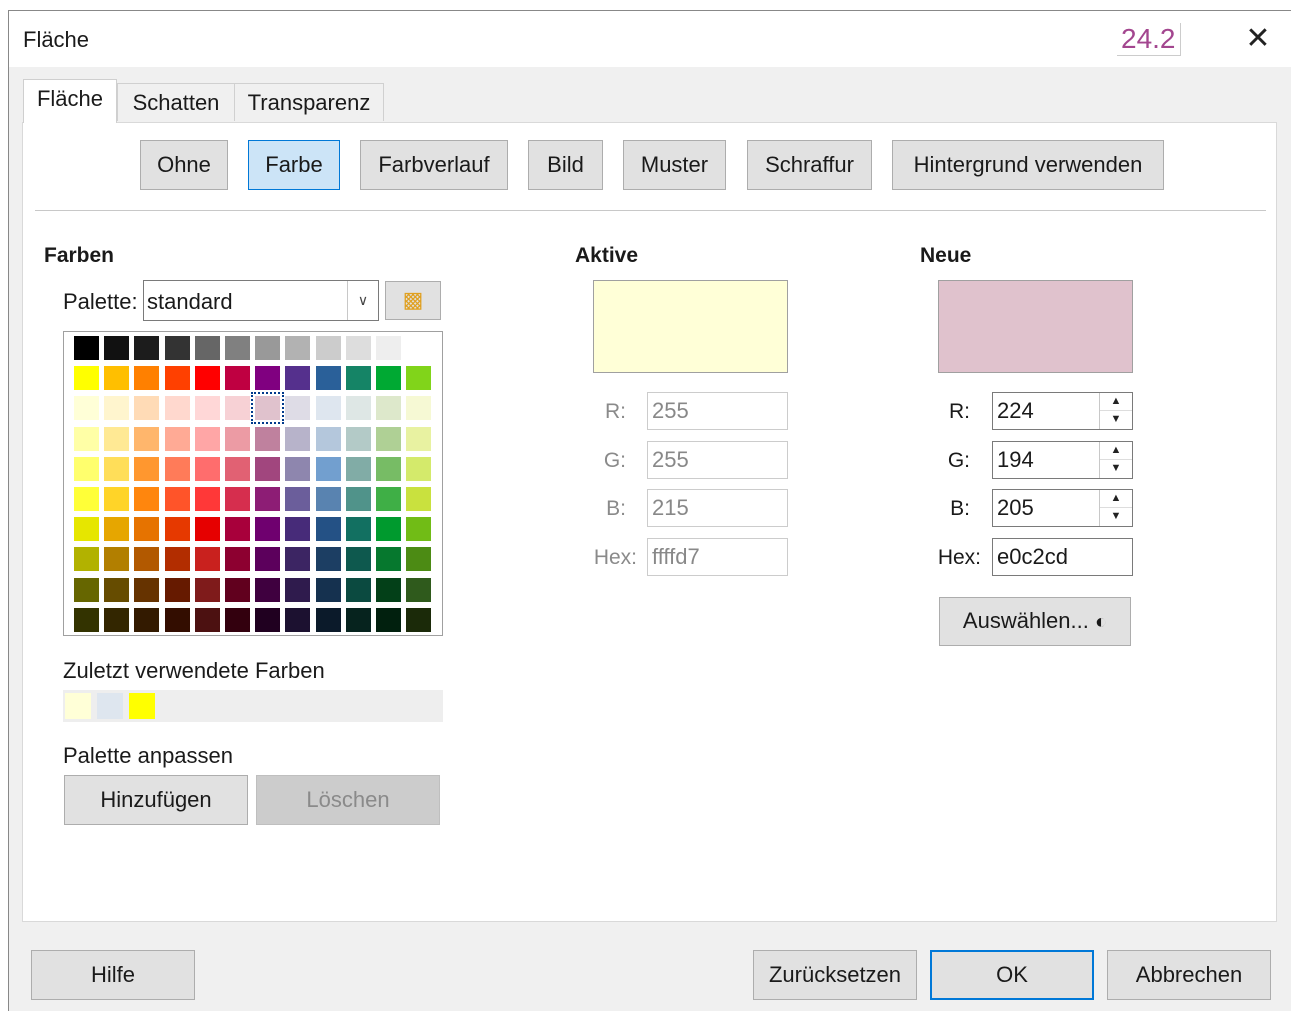 Image resolution: width=1291 pixels, height=1011 pixels. I want to click on tab-flaeche: Fläche, so click(70, 101).